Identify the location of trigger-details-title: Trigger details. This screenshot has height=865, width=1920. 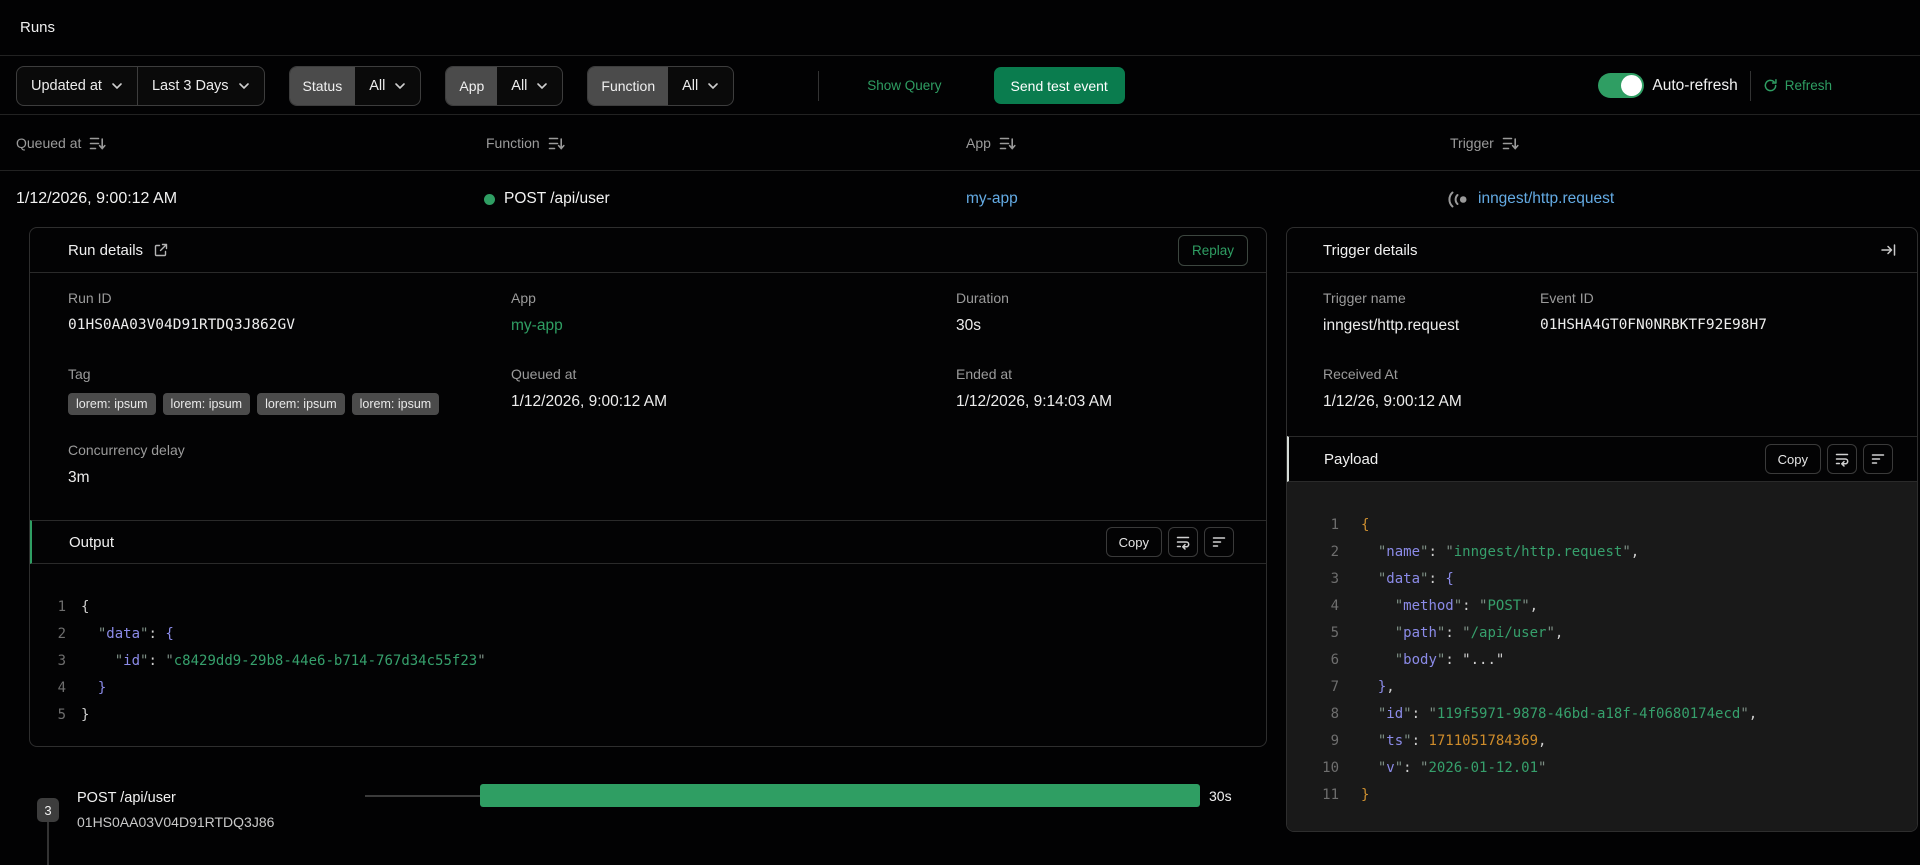
(1370, 250).